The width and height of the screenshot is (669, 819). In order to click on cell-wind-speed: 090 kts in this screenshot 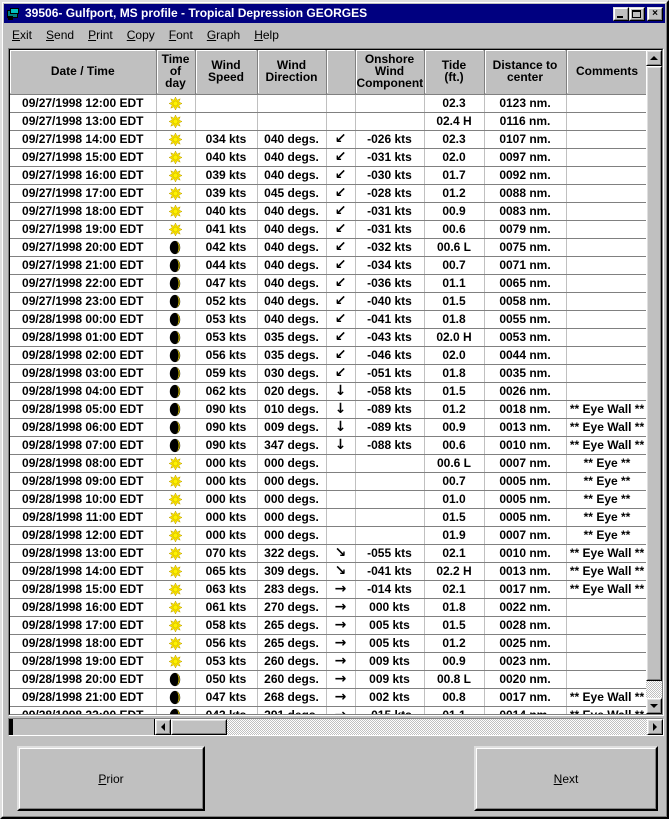, I will do `click(226, 445)`.